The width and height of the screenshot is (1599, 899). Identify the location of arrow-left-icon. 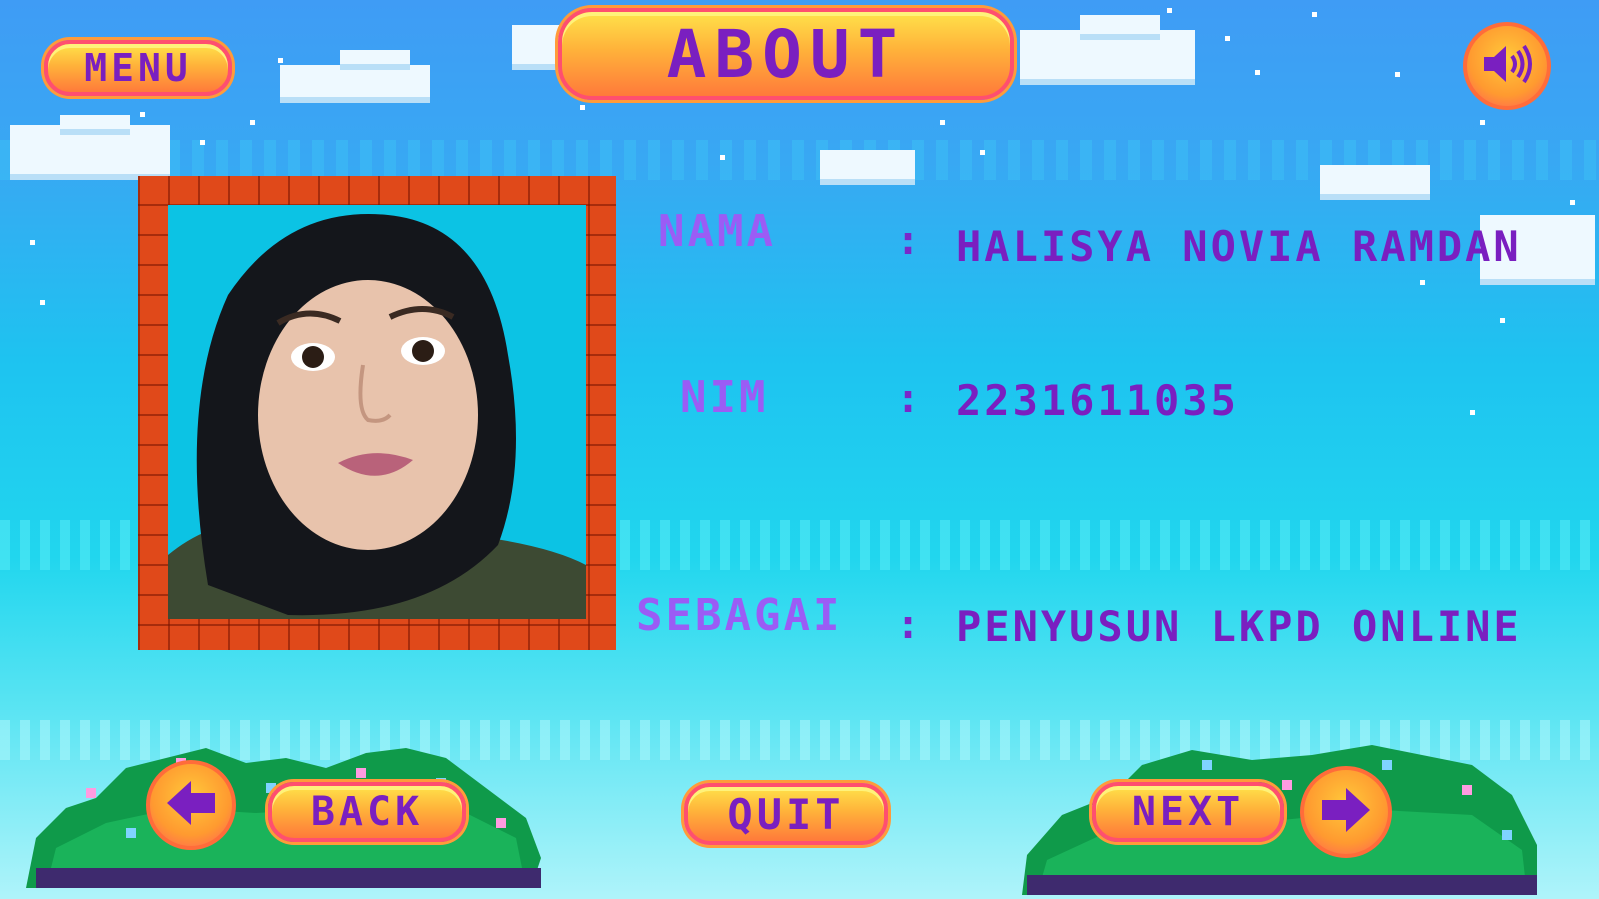
(191, 805).